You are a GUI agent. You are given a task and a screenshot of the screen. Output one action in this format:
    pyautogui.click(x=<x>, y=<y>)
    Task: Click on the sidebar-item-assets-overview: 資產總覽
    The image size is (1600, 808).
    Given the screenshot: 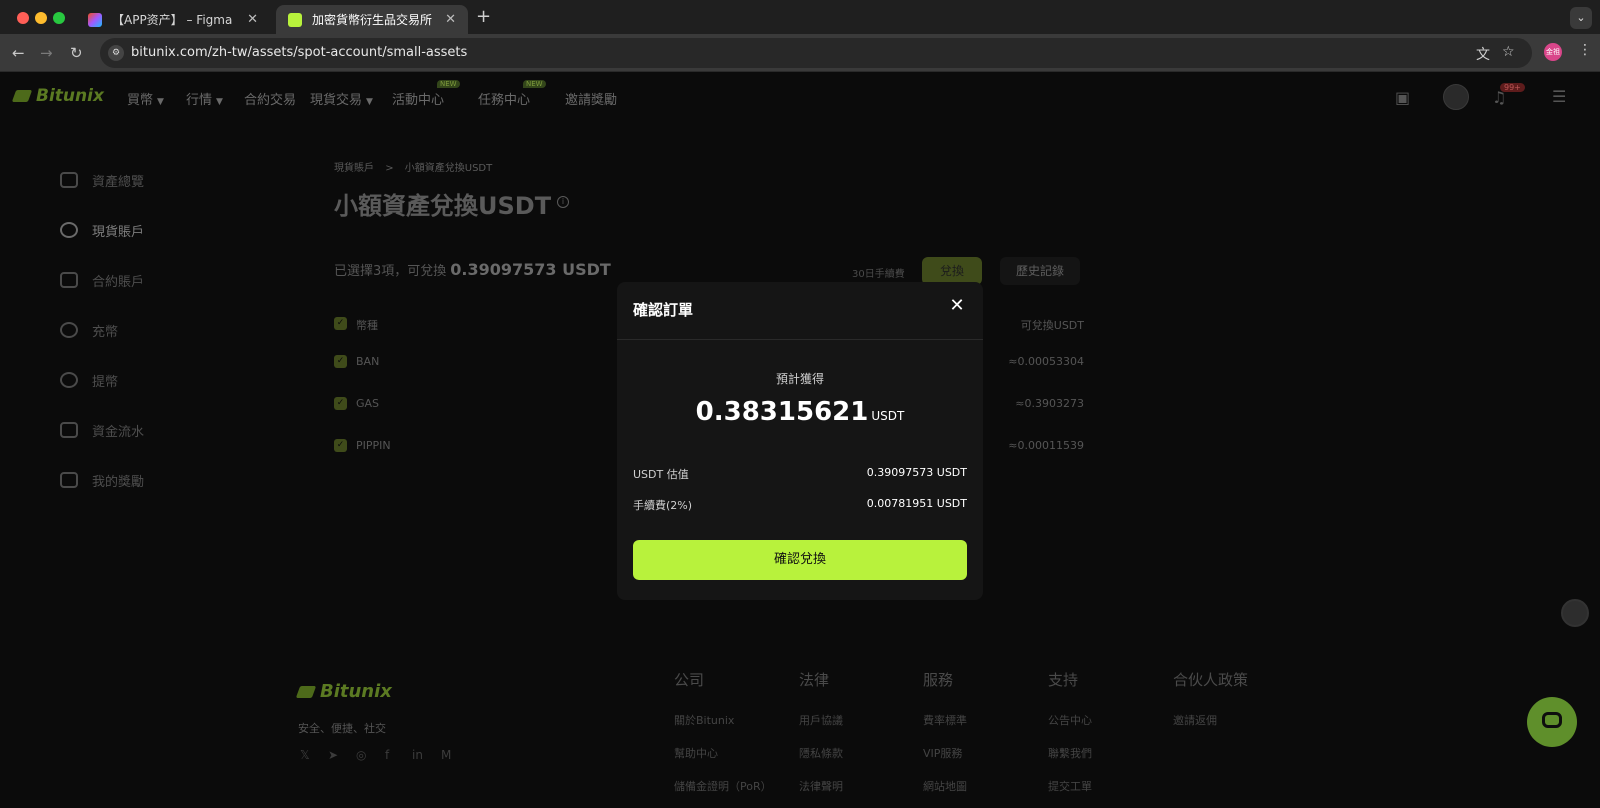 What is the action you would take?
    pyautogui.click(x=102, y=180)
    